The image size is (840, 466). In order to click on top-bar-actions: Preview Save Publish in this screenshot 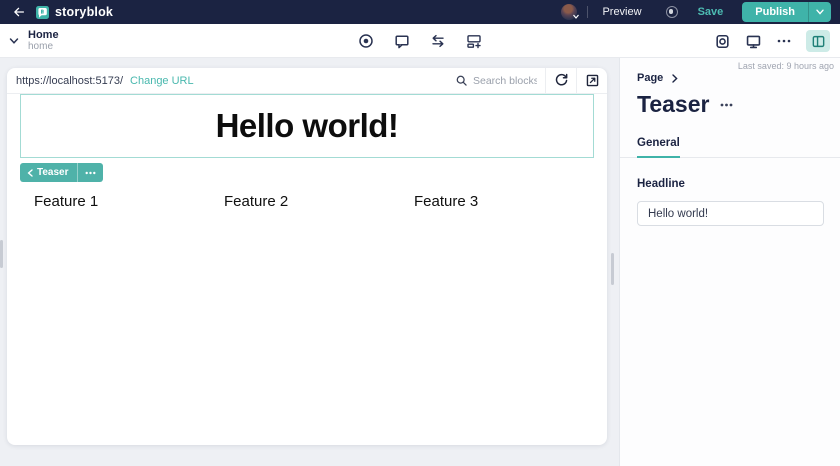, I will do `click(696, 12)`.